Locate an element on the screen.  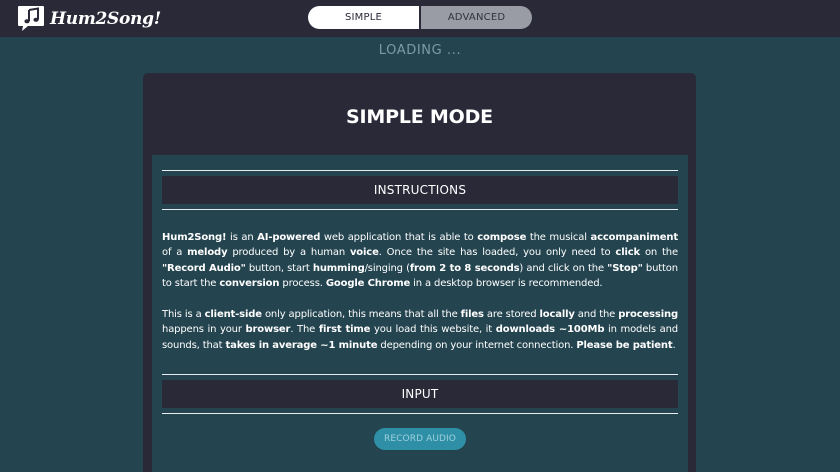
emphasized-text: AI-powered is located at coordinates (289, 237).